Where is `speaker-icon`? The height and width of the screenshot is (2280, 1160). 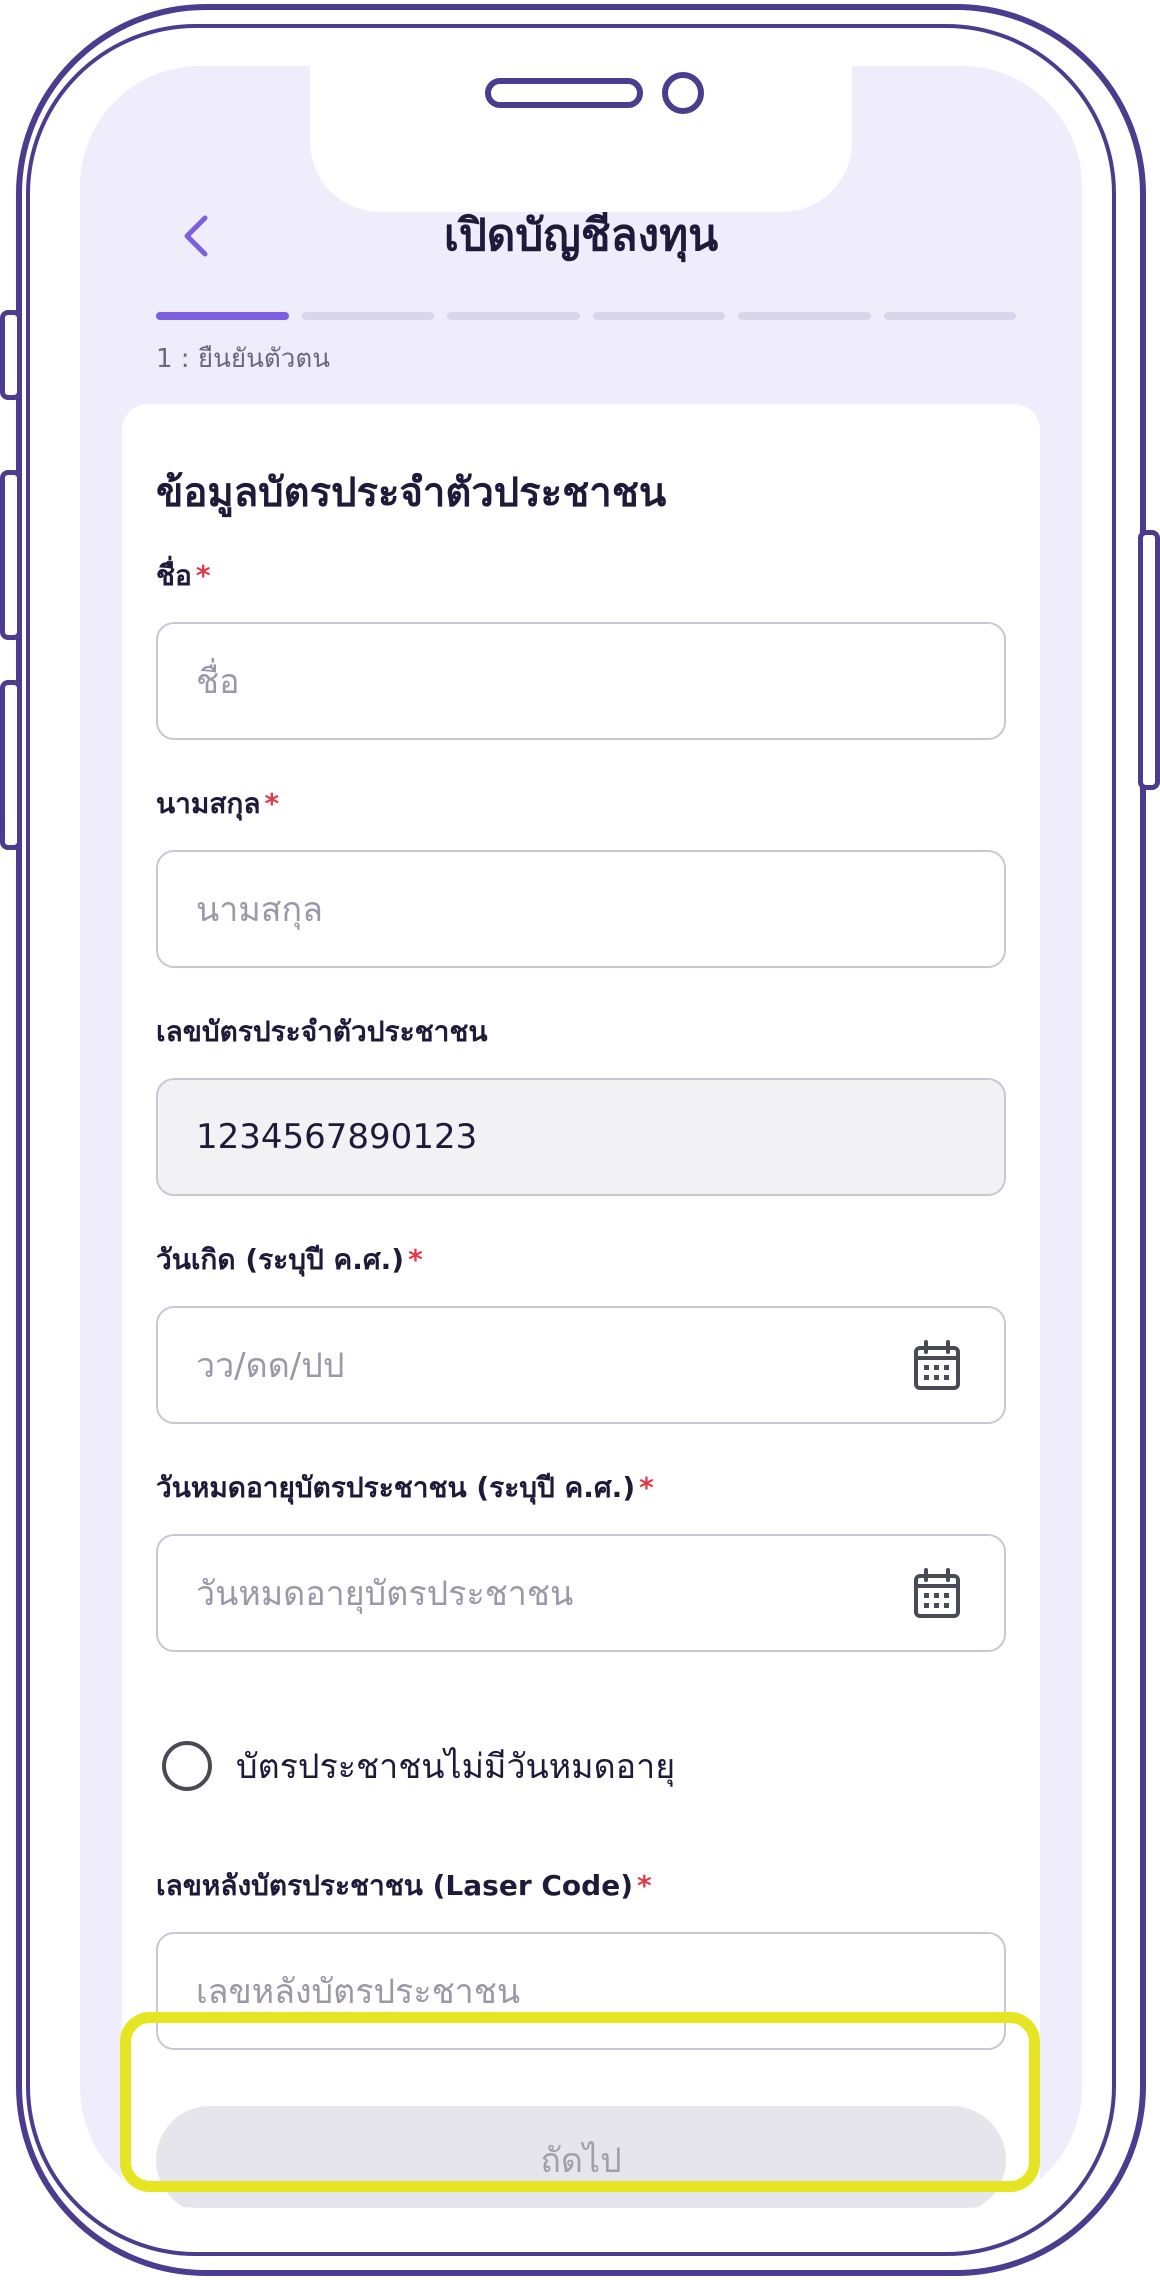 speaker-icon is located at coordinates (564, 93).